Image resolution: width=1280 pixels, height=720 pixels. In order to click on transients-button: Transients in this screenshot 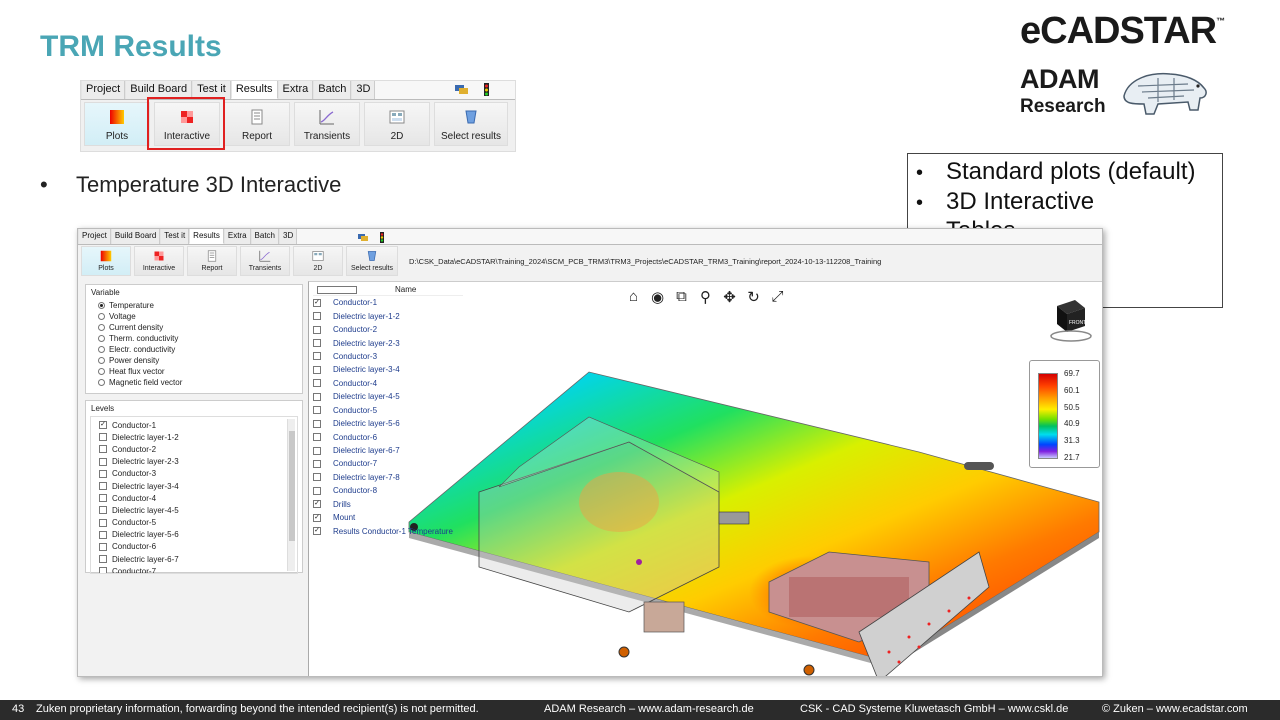, I will do `click(327, 124)`.